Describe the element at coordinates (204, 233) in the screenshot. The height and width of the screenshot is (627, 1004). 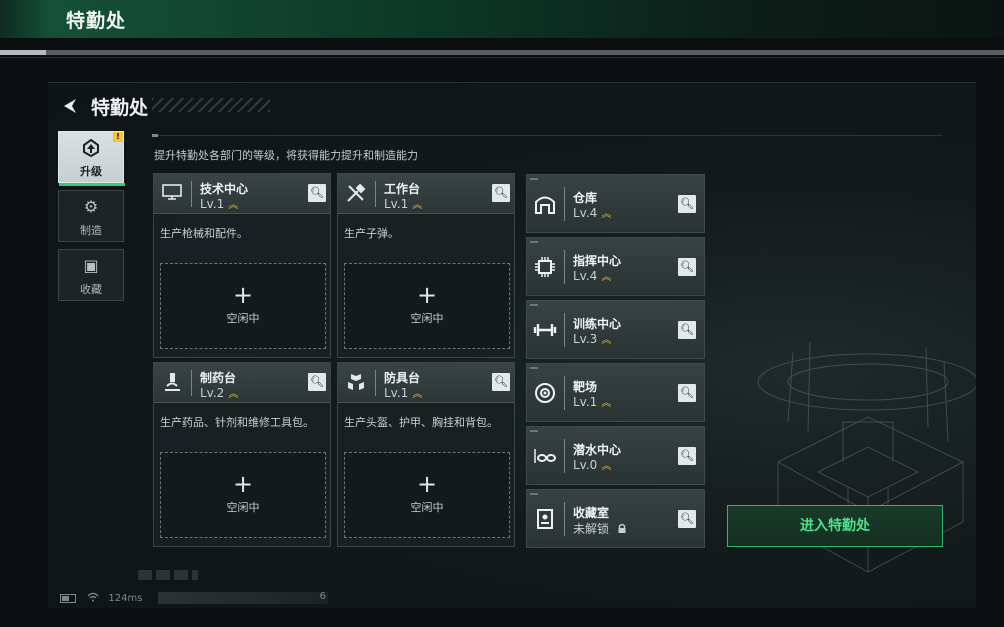
I see `workshop-description: 生产枪械和配件。` at that location.